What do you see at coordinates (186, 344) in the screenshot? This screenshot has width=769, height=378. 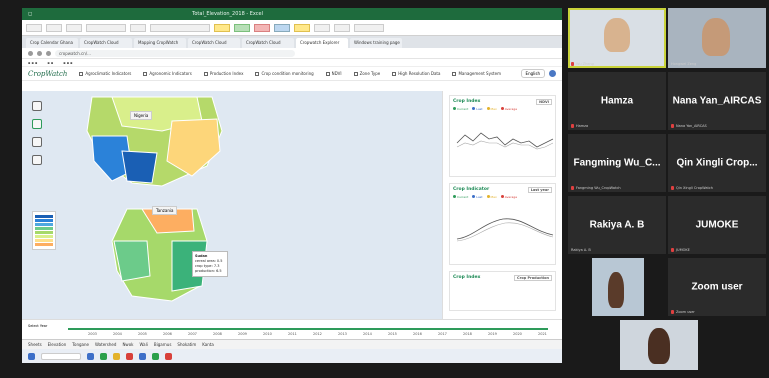 I see `sheet-tab: Shokatim` at bounding box center [186, 344].